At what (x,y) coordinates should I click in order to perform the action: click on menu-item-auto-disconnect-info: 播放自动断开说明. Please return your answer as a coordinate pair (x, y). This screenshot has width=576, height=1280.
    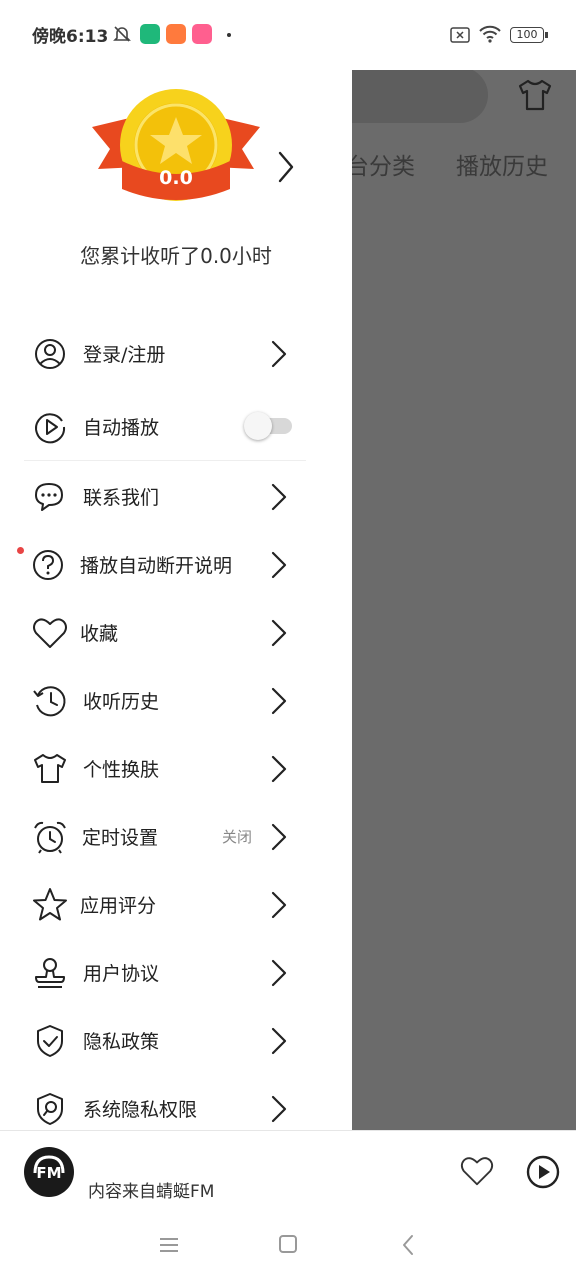
    Looking at the image, I should click on (176, 565).